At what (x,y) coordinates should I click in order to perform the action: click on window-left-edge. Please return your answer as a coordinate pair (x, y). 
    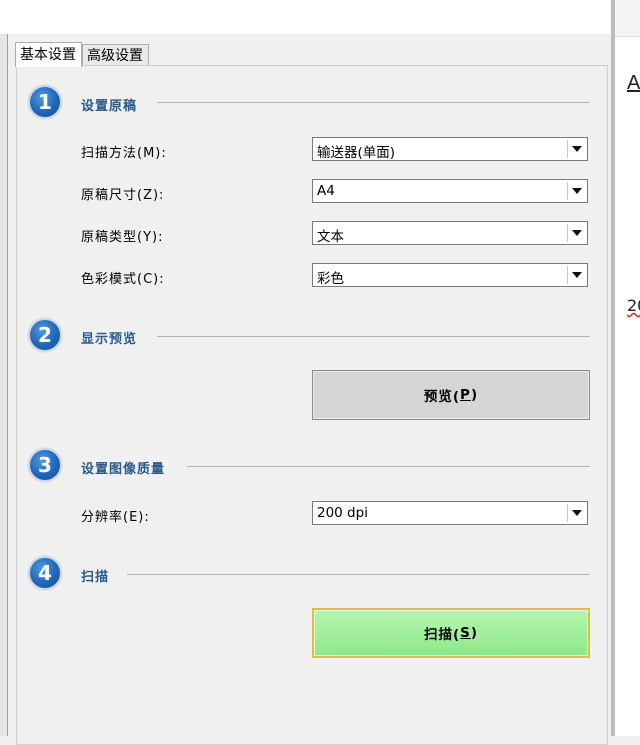
    Looking at the image, I should click on (4, 385).